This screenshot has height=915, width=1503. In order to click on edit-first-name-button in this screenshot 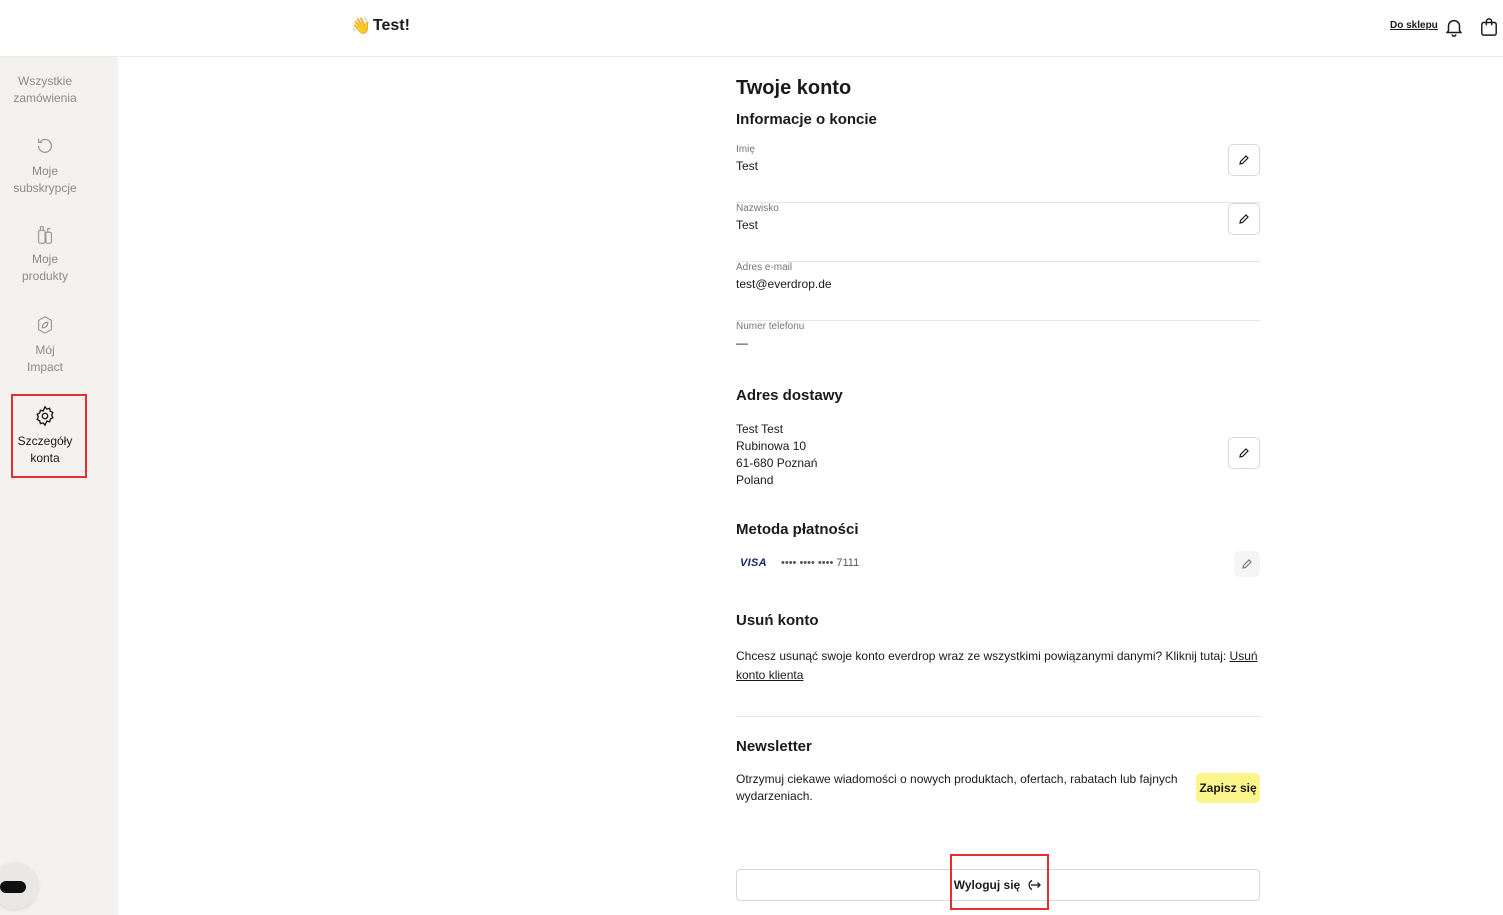, I will do `click(1244, 160)`.